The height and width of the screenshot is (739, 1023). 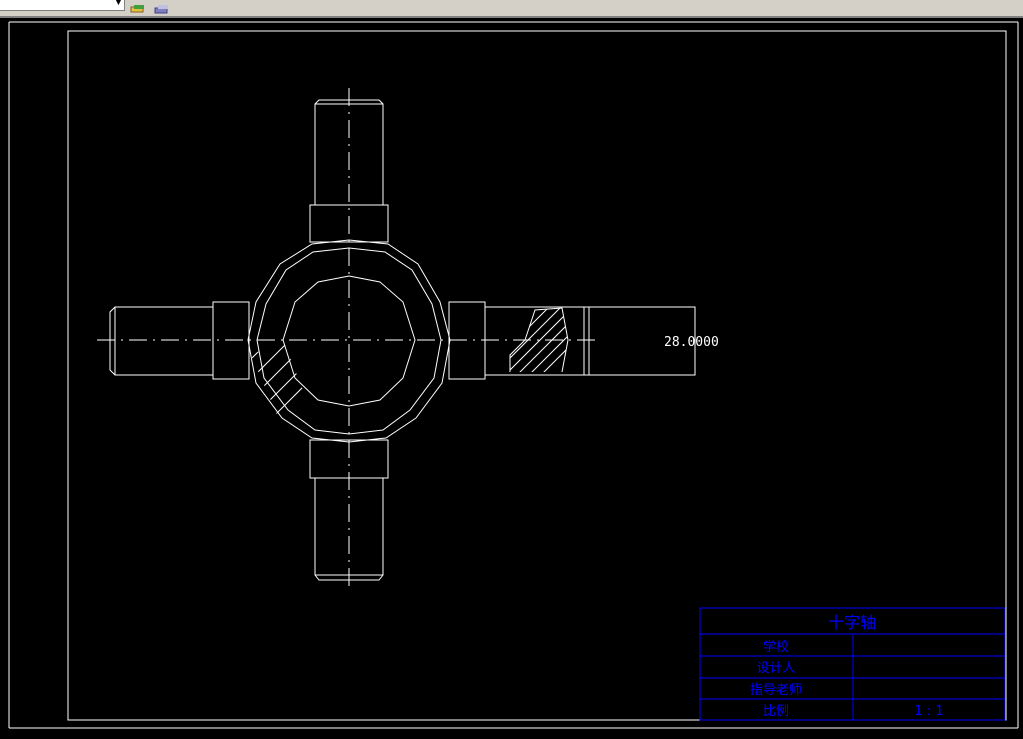 What do you see at coordinates (161, 341) in the screenshot?
I see `left-journal` at bounding box center [161, 341].